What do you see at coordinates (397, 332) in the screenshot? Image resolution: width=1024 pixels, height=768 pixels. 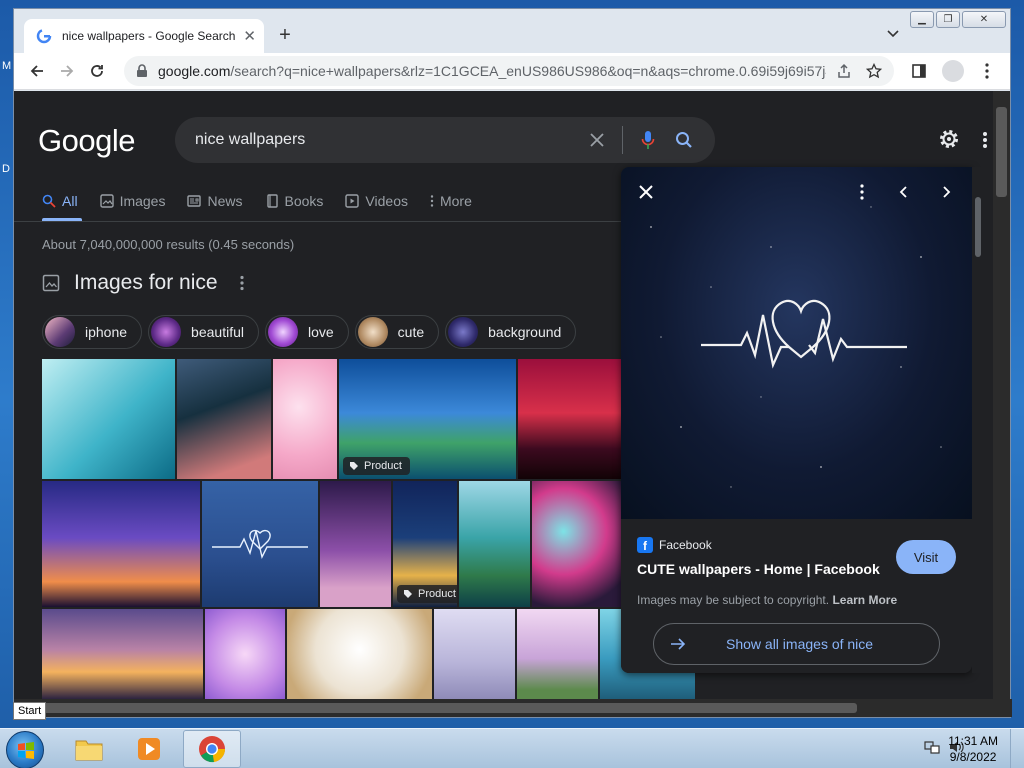 I see `chip-cute: cute` at bounding box center [397, 332].